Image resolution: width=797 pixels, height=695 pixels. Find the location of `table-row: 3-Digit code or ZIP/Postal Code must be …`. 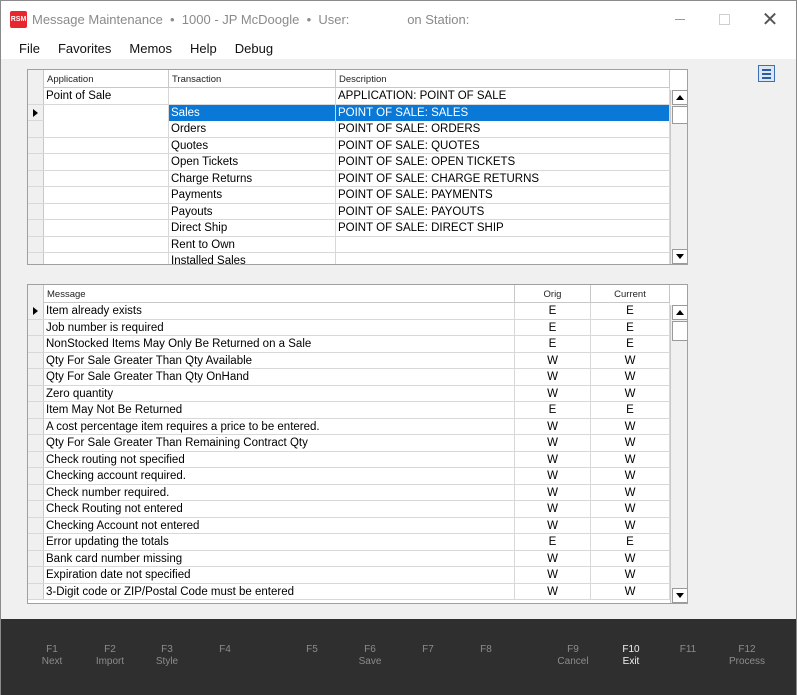

table-row: 3-Digit code or ZIP/Postal Code must be … is located at coordinates (349, 591).